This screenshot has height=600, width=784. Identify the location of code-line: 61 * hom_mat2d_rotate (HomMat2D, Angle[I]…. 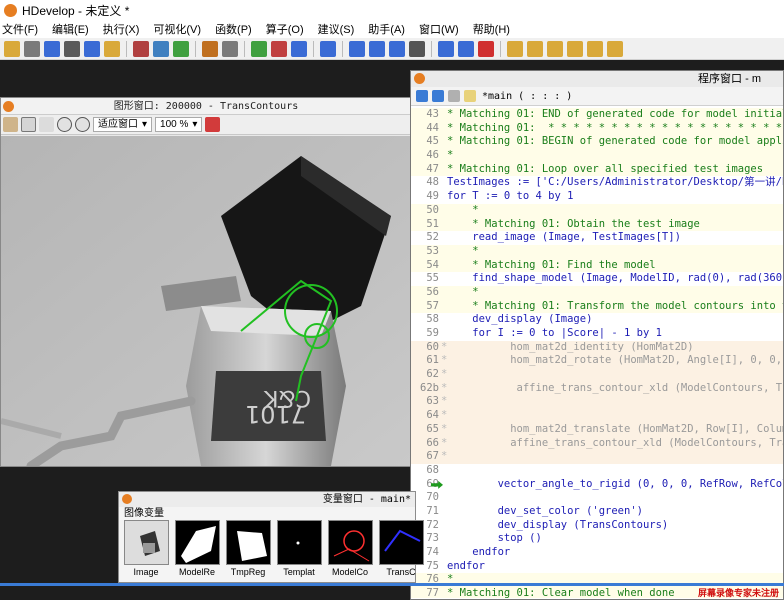
(597, 361).